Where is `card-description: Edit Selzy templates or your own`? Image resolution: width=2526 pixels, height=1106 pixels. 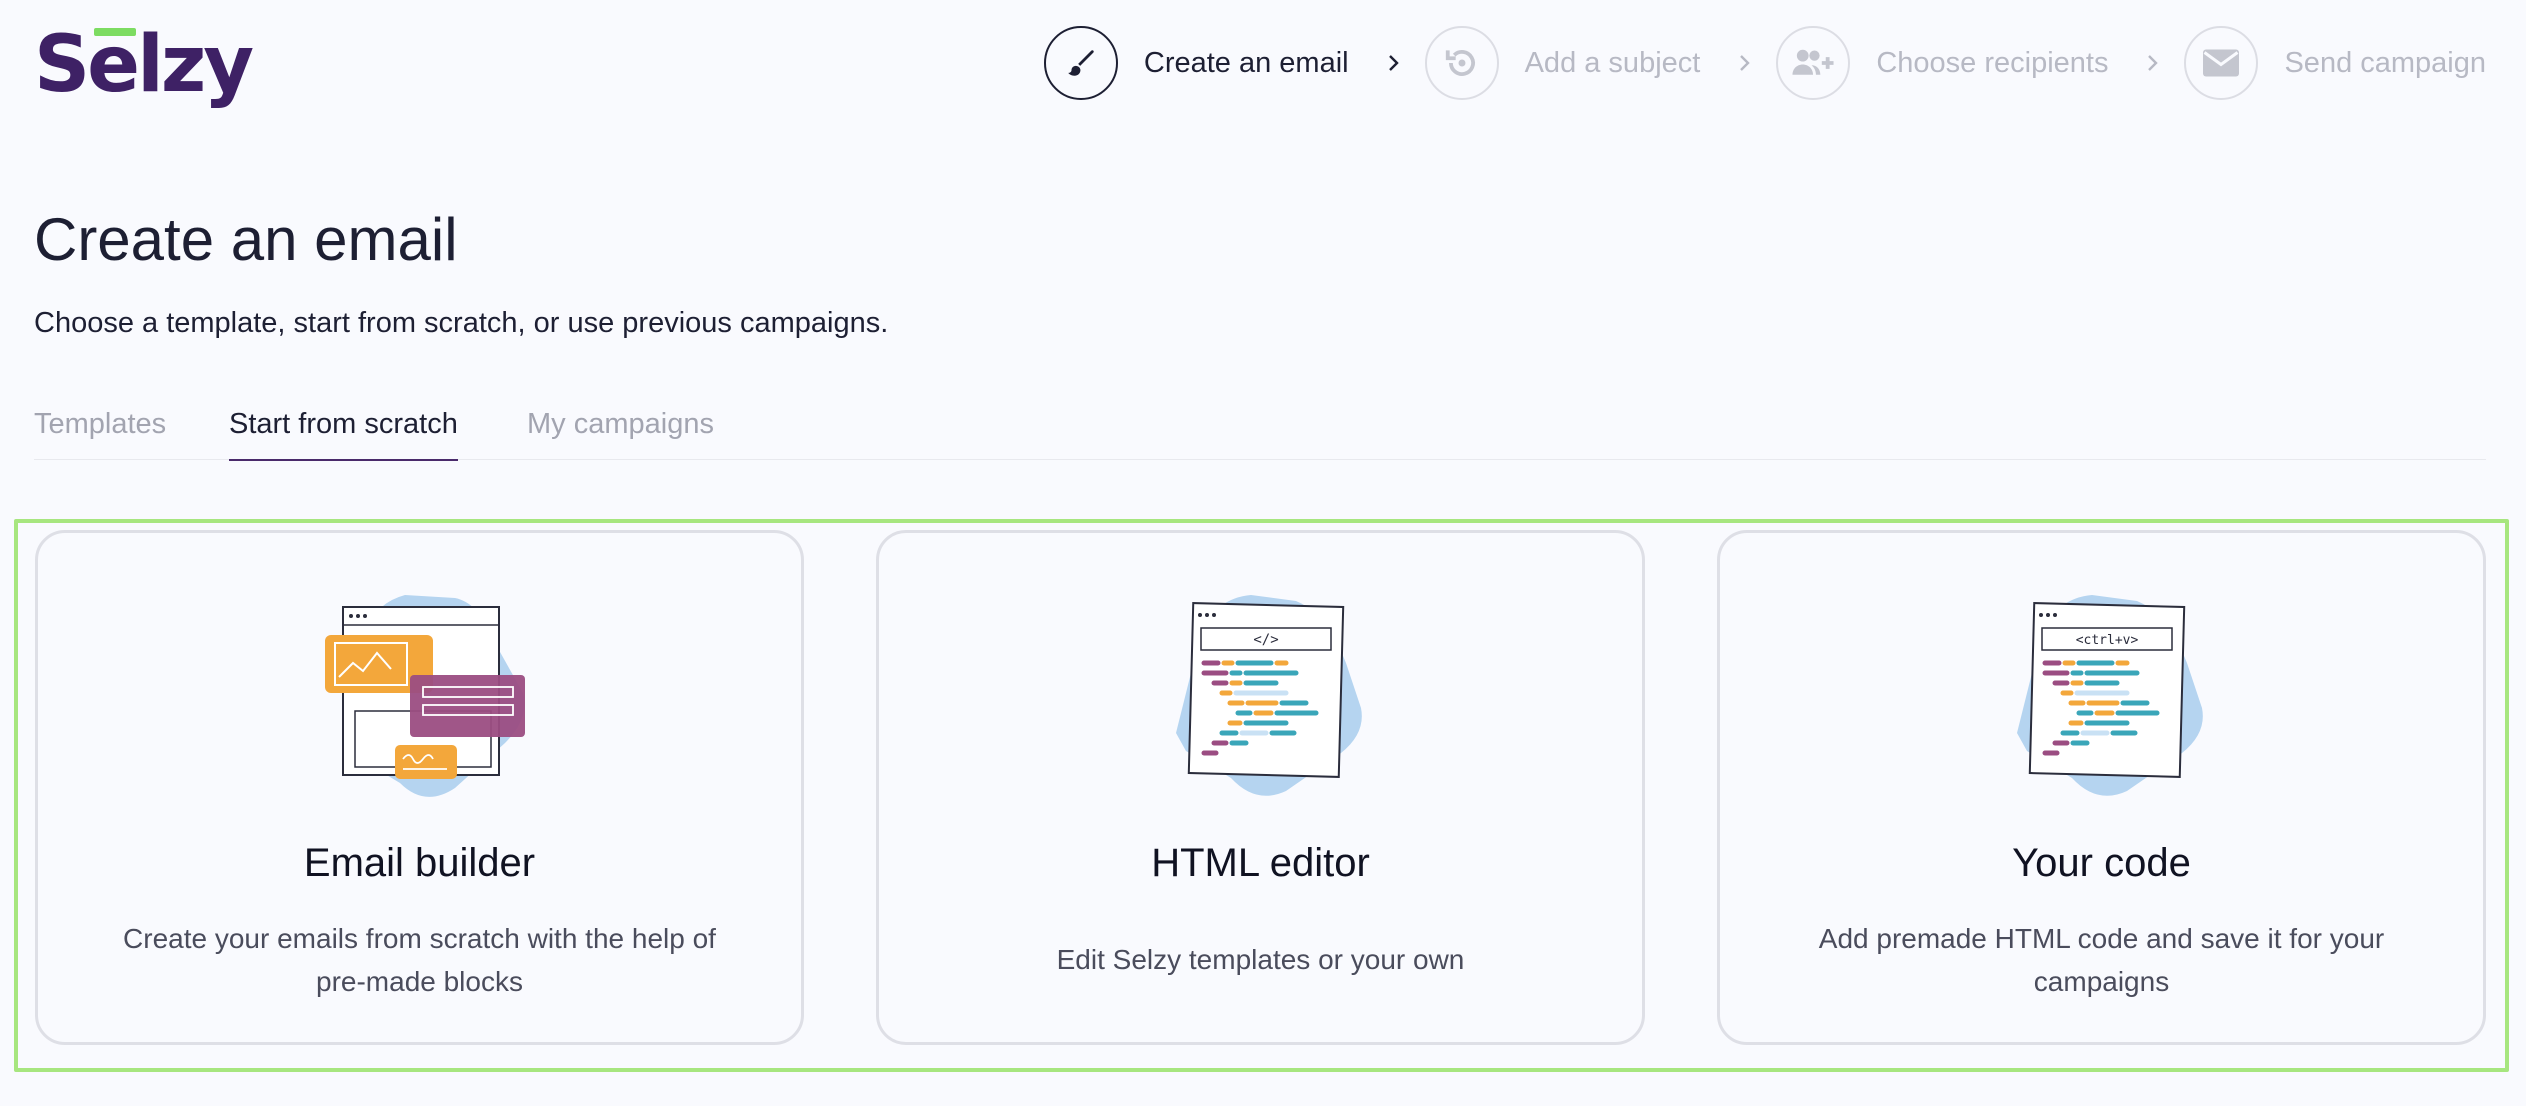 card-description: Edit Selzy templates or your own is located at coordinates (1260, 959).